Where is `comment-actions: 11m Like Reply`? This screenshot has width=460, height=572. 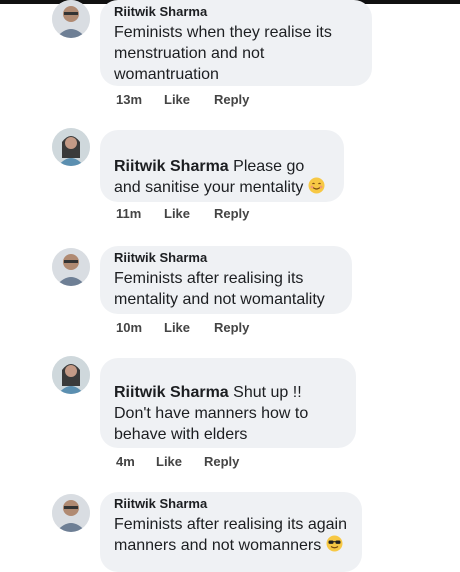
comment-actions: 11m Like Reply is located at coordinates (182, 213).